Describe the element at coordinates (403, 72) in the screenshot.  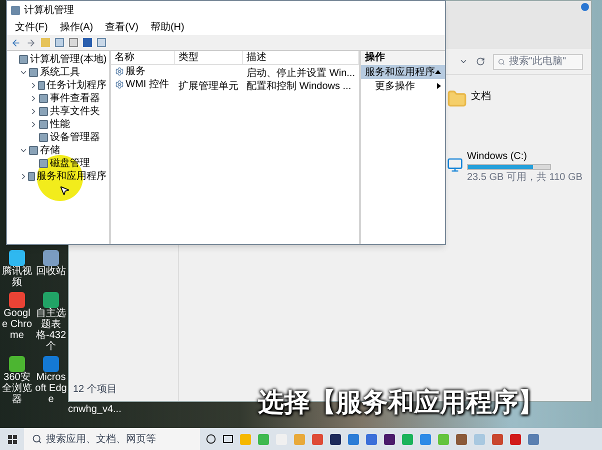
I see `actions-section: 服务和应用程序` at that location.